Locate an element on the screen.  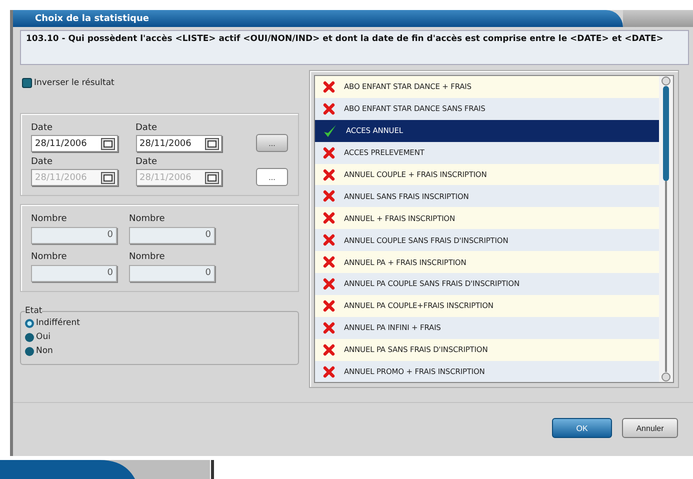
scroll-thumb is located at coordinates (666, 133).